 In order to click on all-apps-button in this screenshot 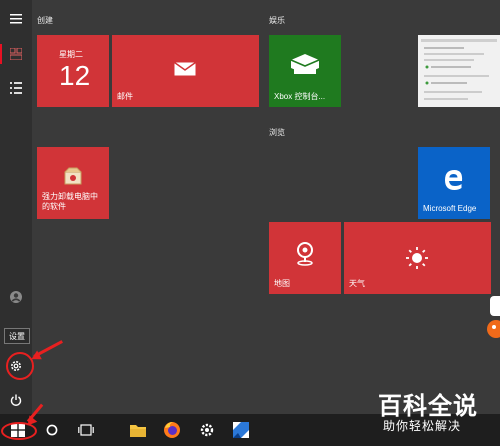, I will do `click(16, 88)`.